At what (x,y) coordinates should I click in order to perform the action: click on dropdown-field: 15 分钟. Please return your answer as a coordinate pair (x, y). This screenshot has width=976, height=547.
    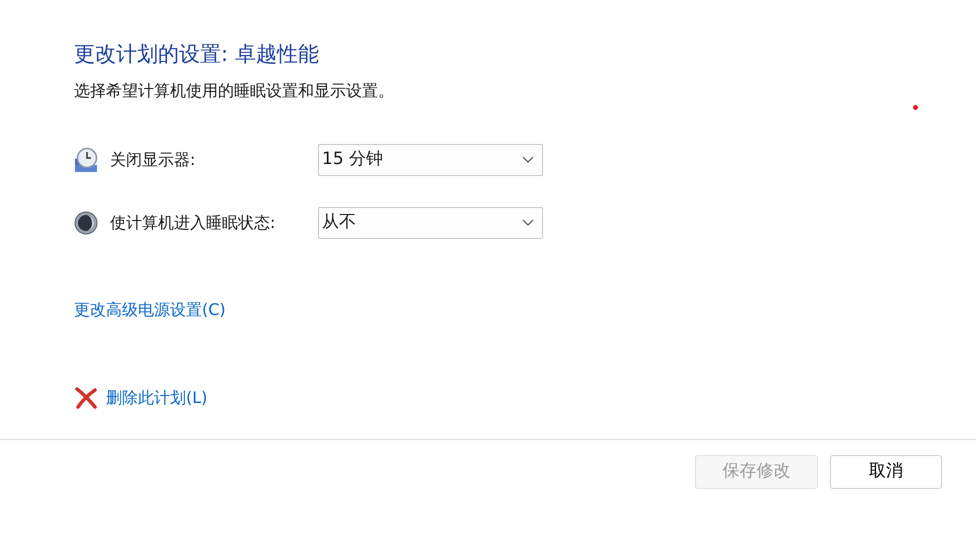
    Looking at the image, I should click on (430, 160).